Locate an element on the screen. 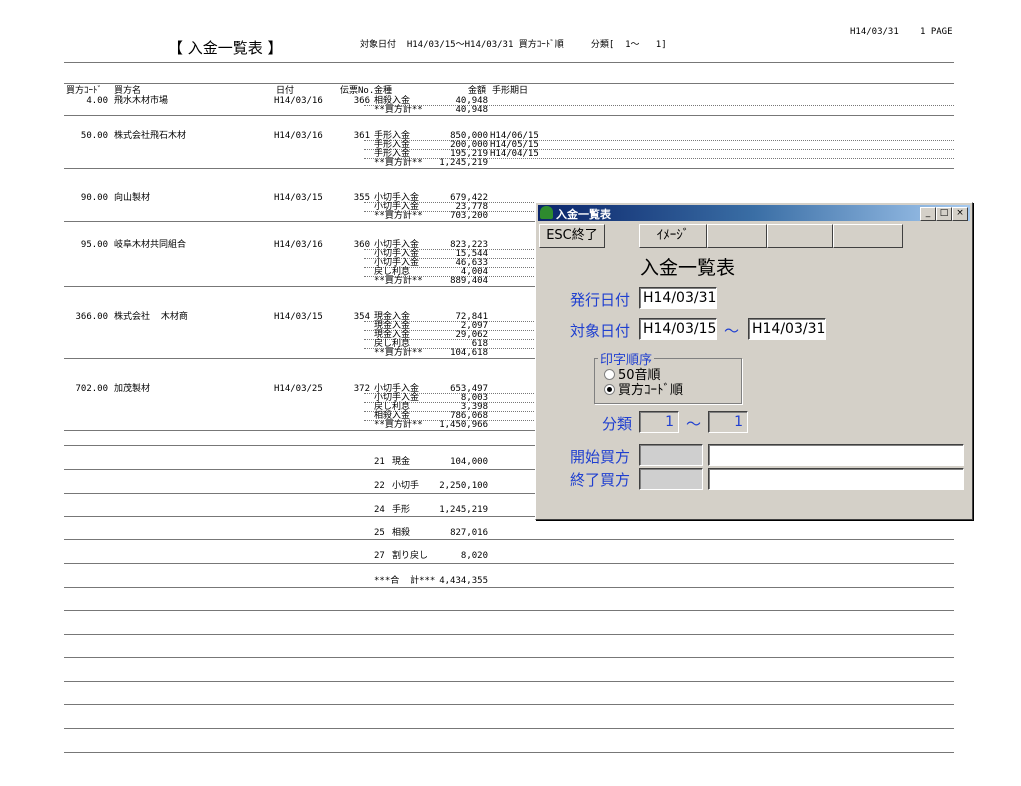 This screenshot has width=1021, height=786. buyer-name: 株式会社飛石木材 is located at coordinates (150, 136).